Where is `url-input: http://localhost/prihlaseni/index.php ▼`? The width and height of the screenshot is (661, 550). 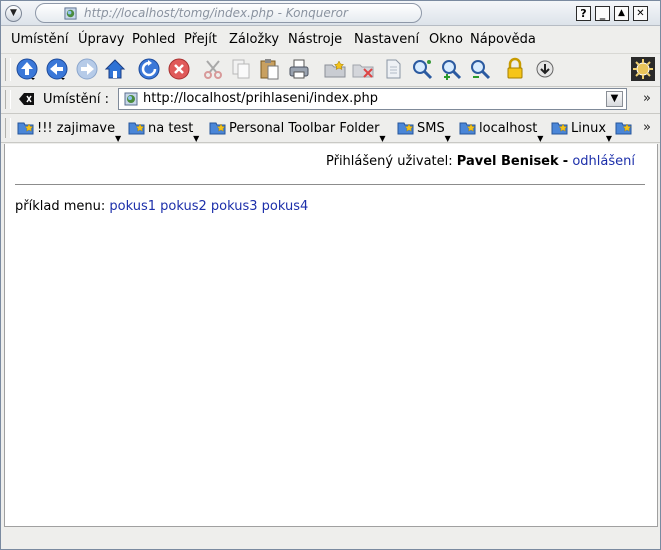
url-input: http://localhost/prihlaseni/index.php ▼ is located at coordinates (372, 99).